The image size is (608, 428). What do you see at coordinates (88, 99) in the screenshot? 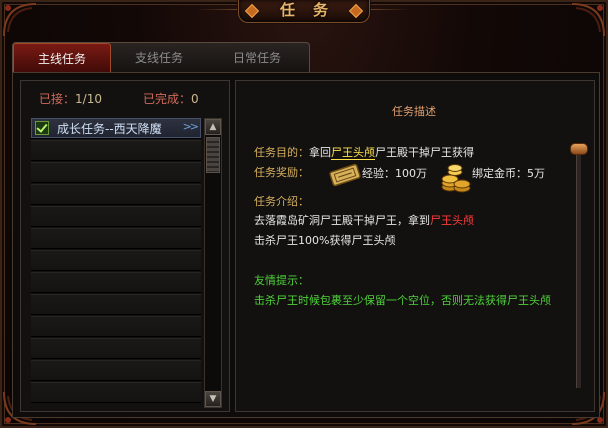
I see `accepted-value: 1/10` at bounding box center [88, 99].